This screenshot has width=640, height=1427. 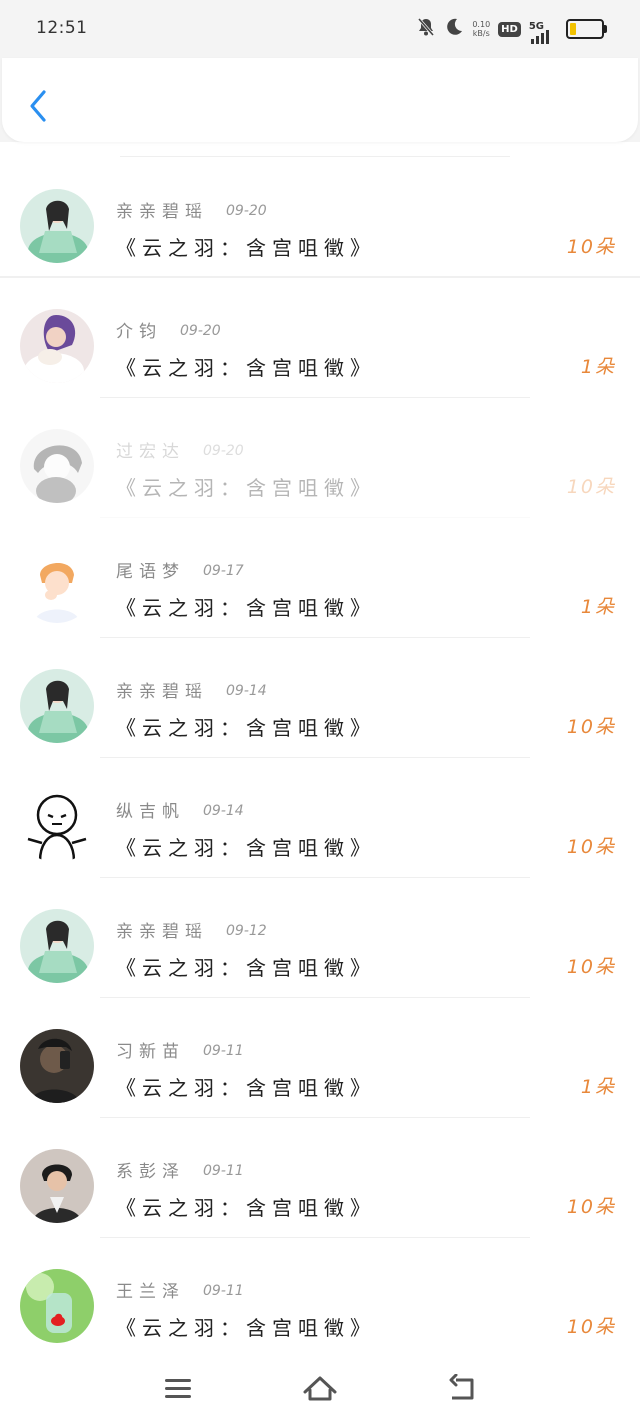 What do you see at coordinates (320, 698) in the screenshot?
I see `list-item: 亲亲碧瑶 09-14 《云之羽：含宫咀徵》 10朵` at bounding box center [320, 698].